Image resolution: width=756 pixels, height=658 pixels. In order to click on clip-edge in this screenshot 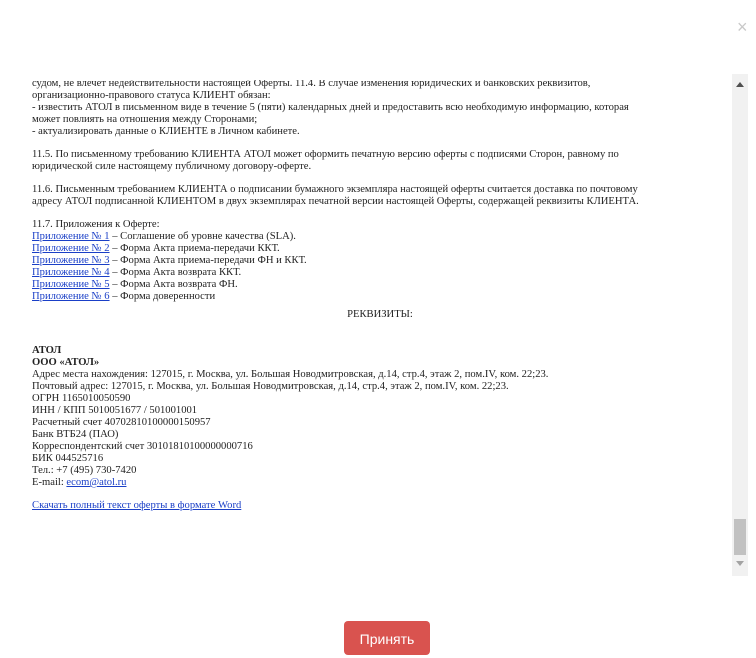, I will do `click(378, 77)`.